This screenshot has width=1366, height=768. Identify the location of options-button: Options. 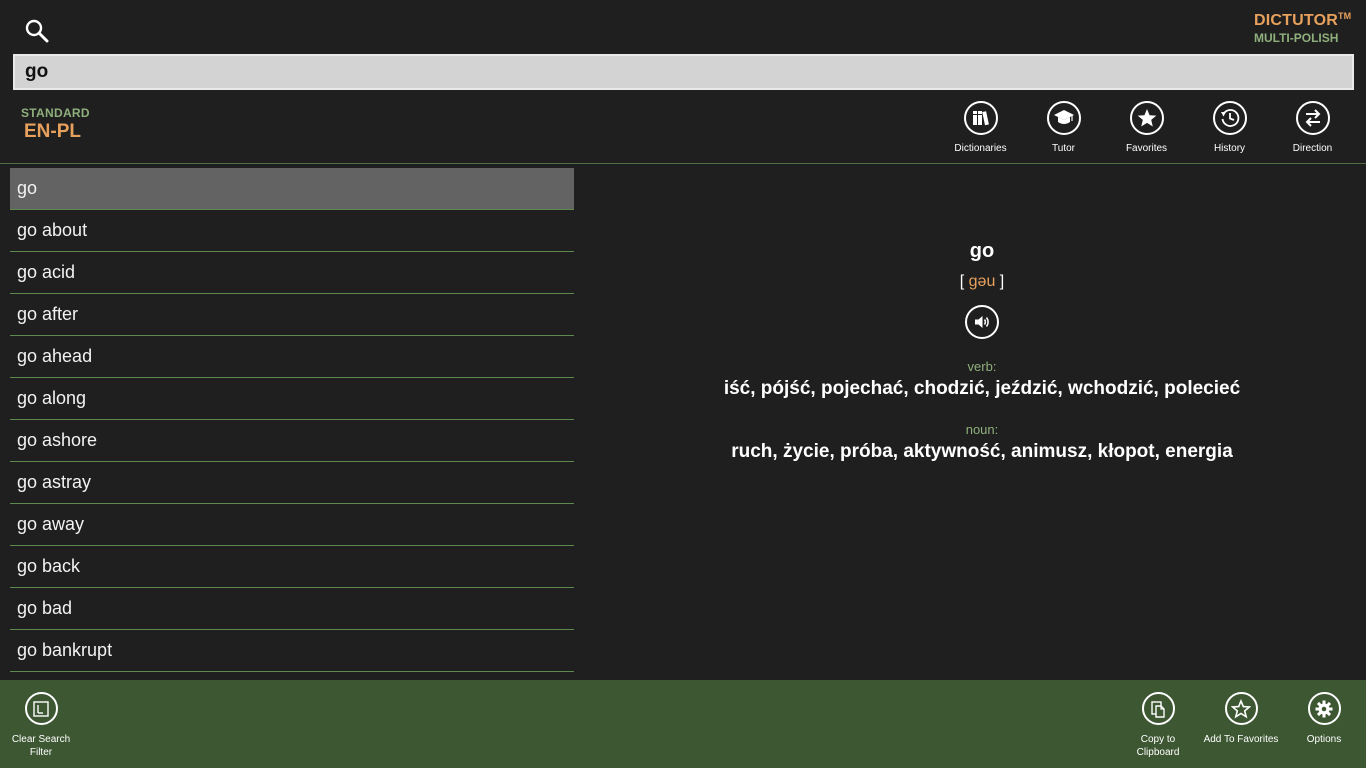
(1324, 719).